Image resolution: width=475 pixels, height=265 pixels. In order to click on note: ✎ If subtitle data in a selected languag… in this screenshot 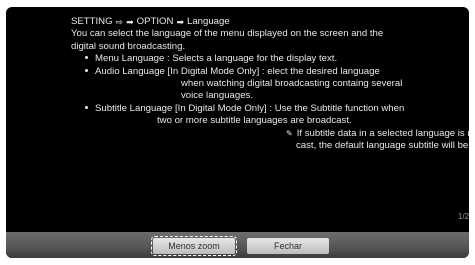, I will do `click(377, 134)`.